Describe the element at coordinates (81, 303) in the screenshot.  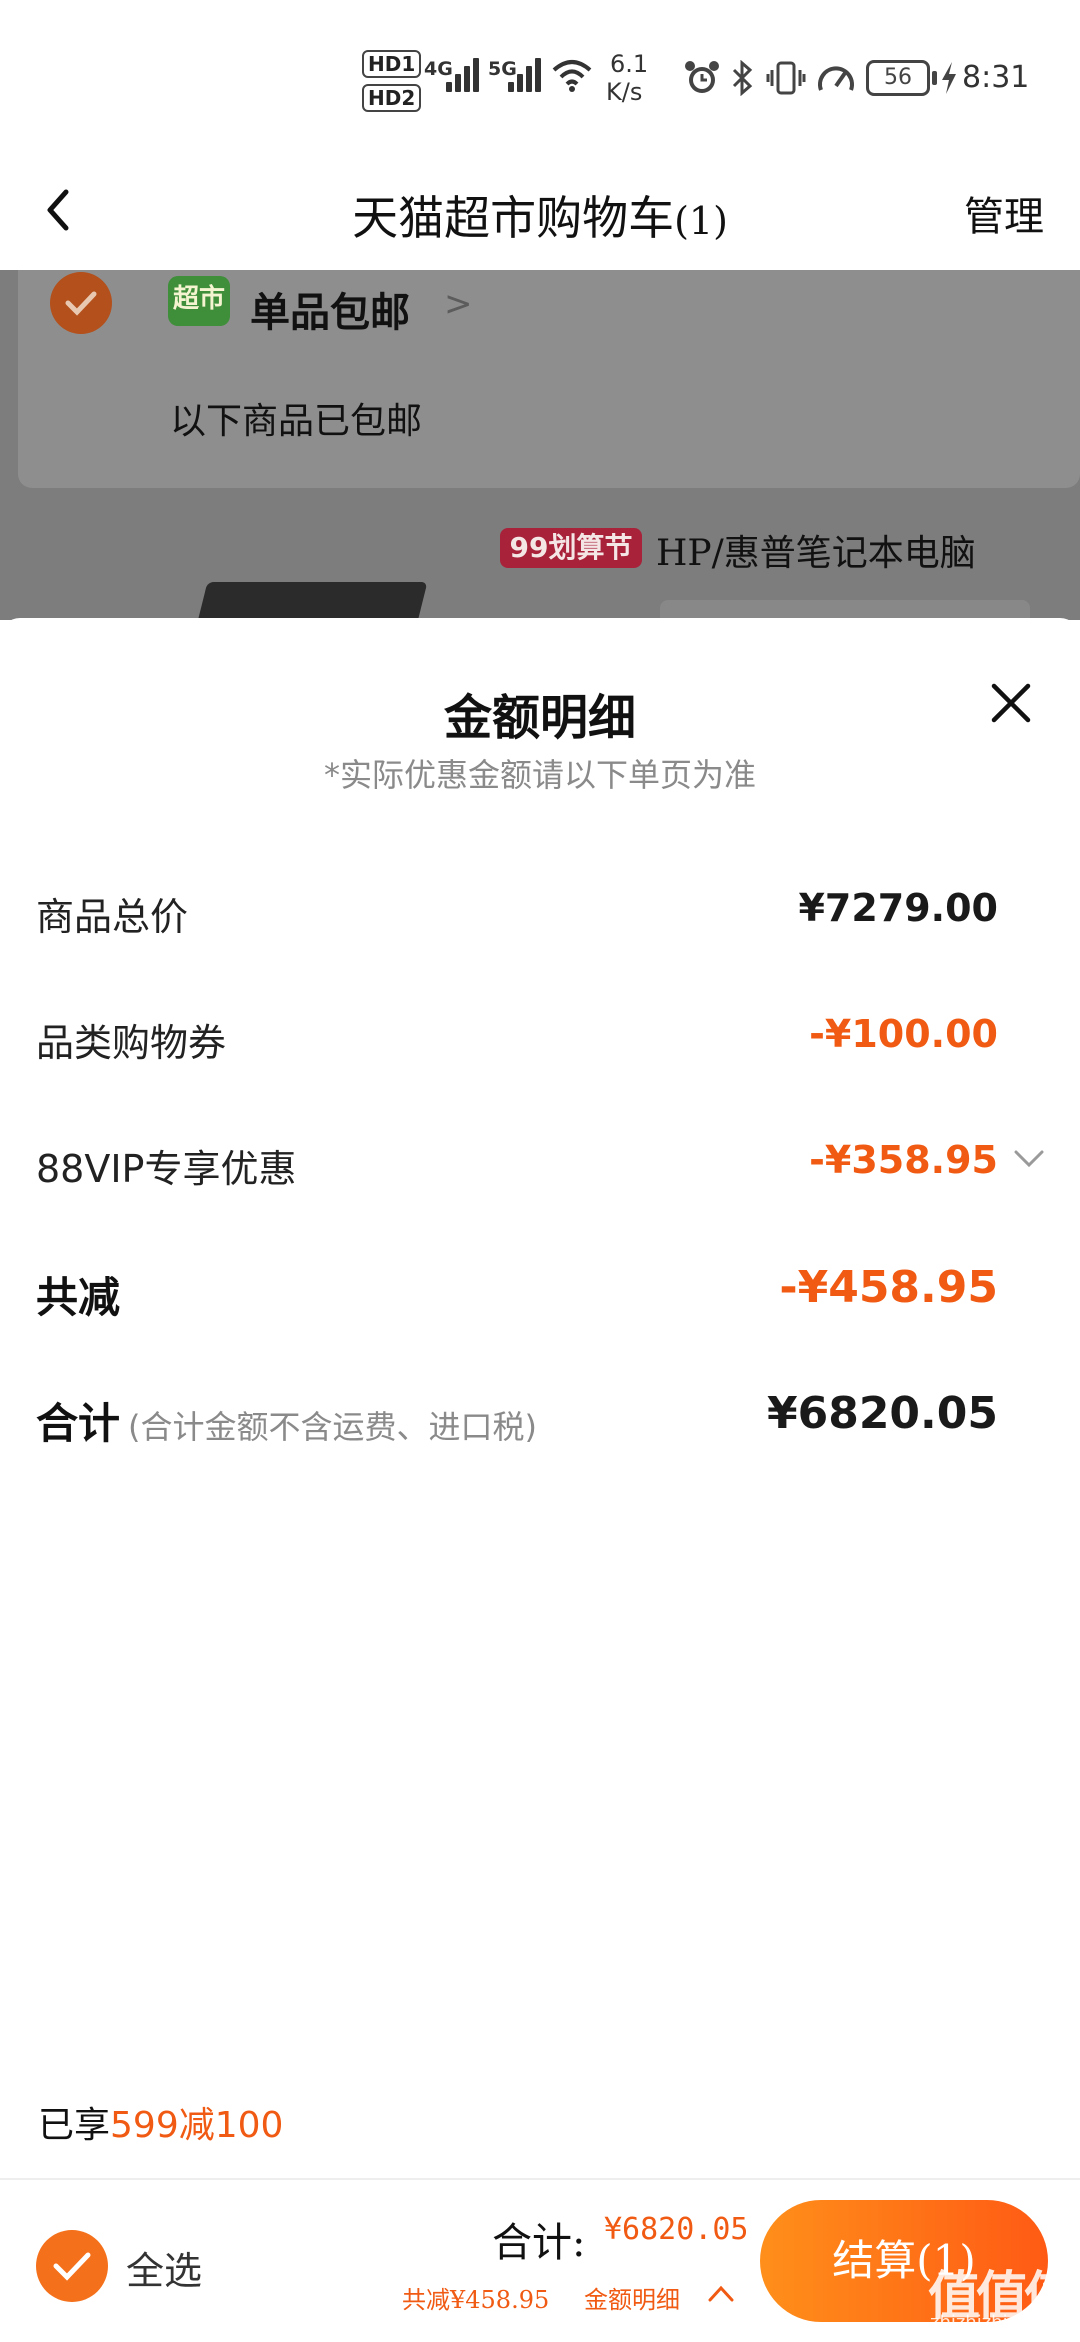
I see `store-check-icon` at that location.